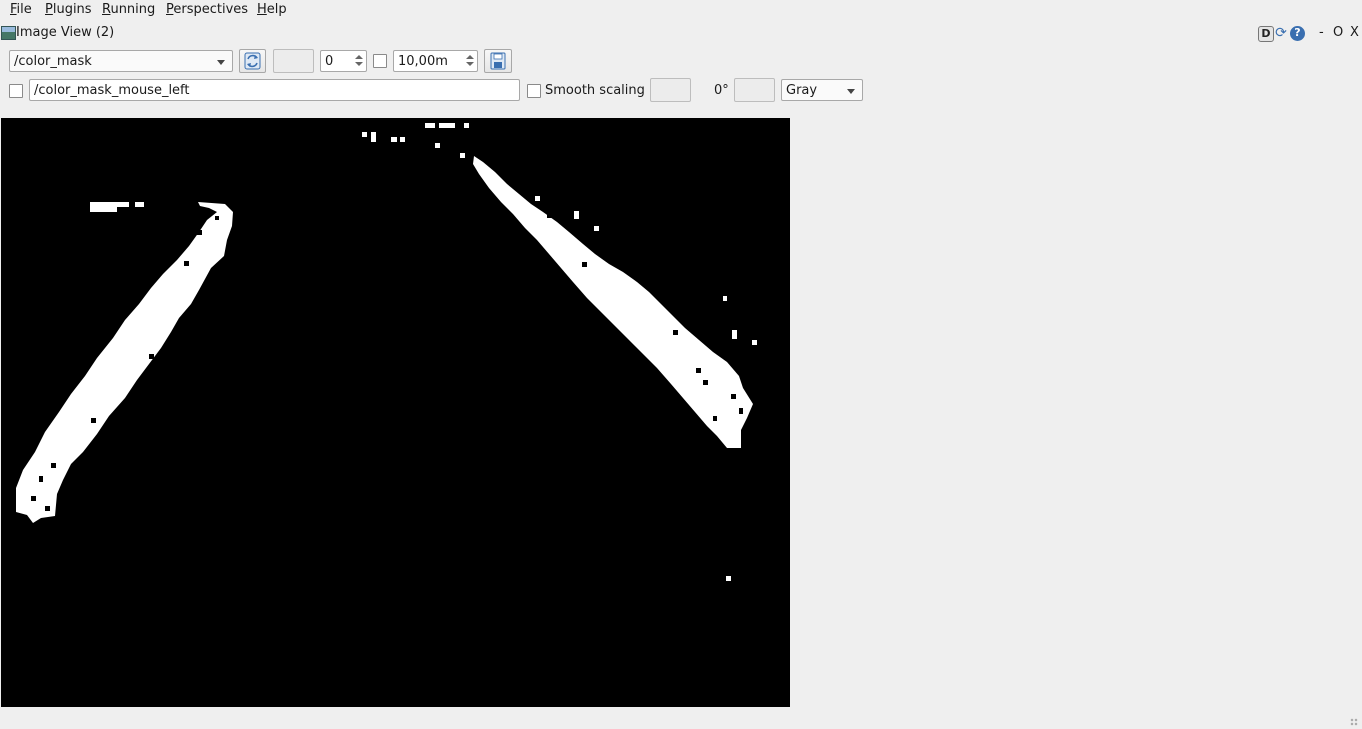 Image resolution: width=1362 pixels, height=729 pixels. What do you see at coordinates (8, 33) in the screenshot?
I see `image-view-icon` at bounding box center [8, 33].